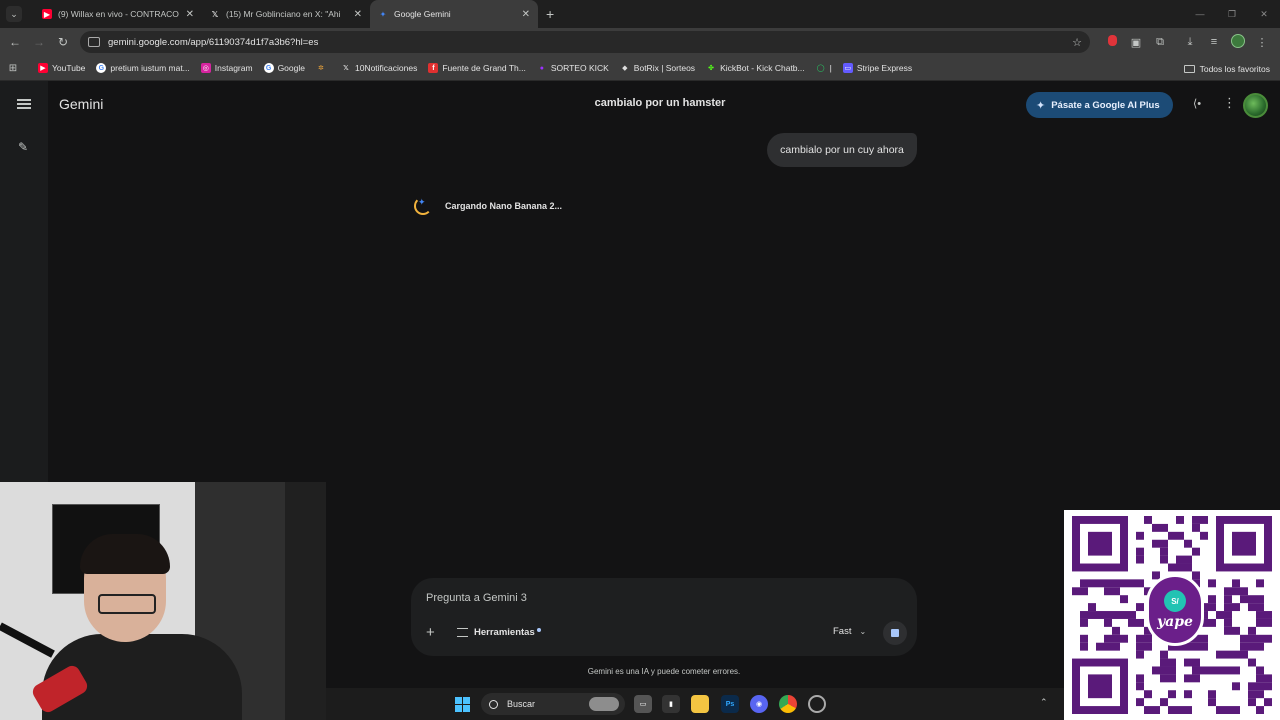  Describe the element at coordinates (521, 704) in the screenshot. I see `search-label: Buscar` at that location.